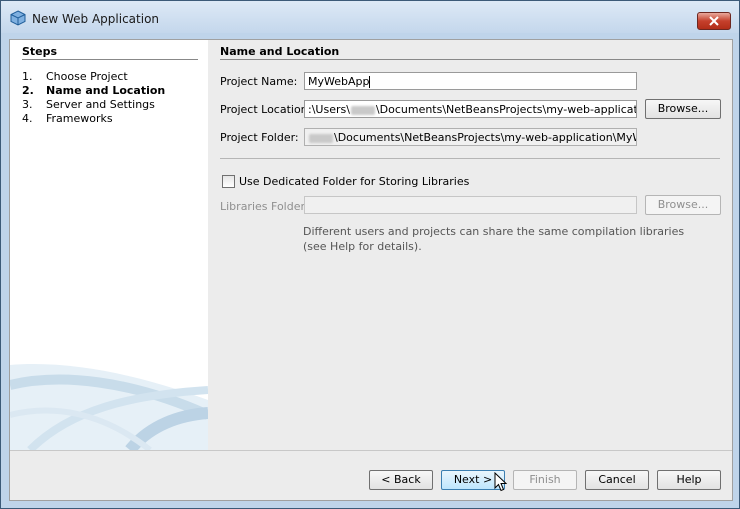 This screenshot has width=740, height=509. Describe the element at coordinates (100, 104) in the screenshot. I see `step-label: Server and Settings` at that location.